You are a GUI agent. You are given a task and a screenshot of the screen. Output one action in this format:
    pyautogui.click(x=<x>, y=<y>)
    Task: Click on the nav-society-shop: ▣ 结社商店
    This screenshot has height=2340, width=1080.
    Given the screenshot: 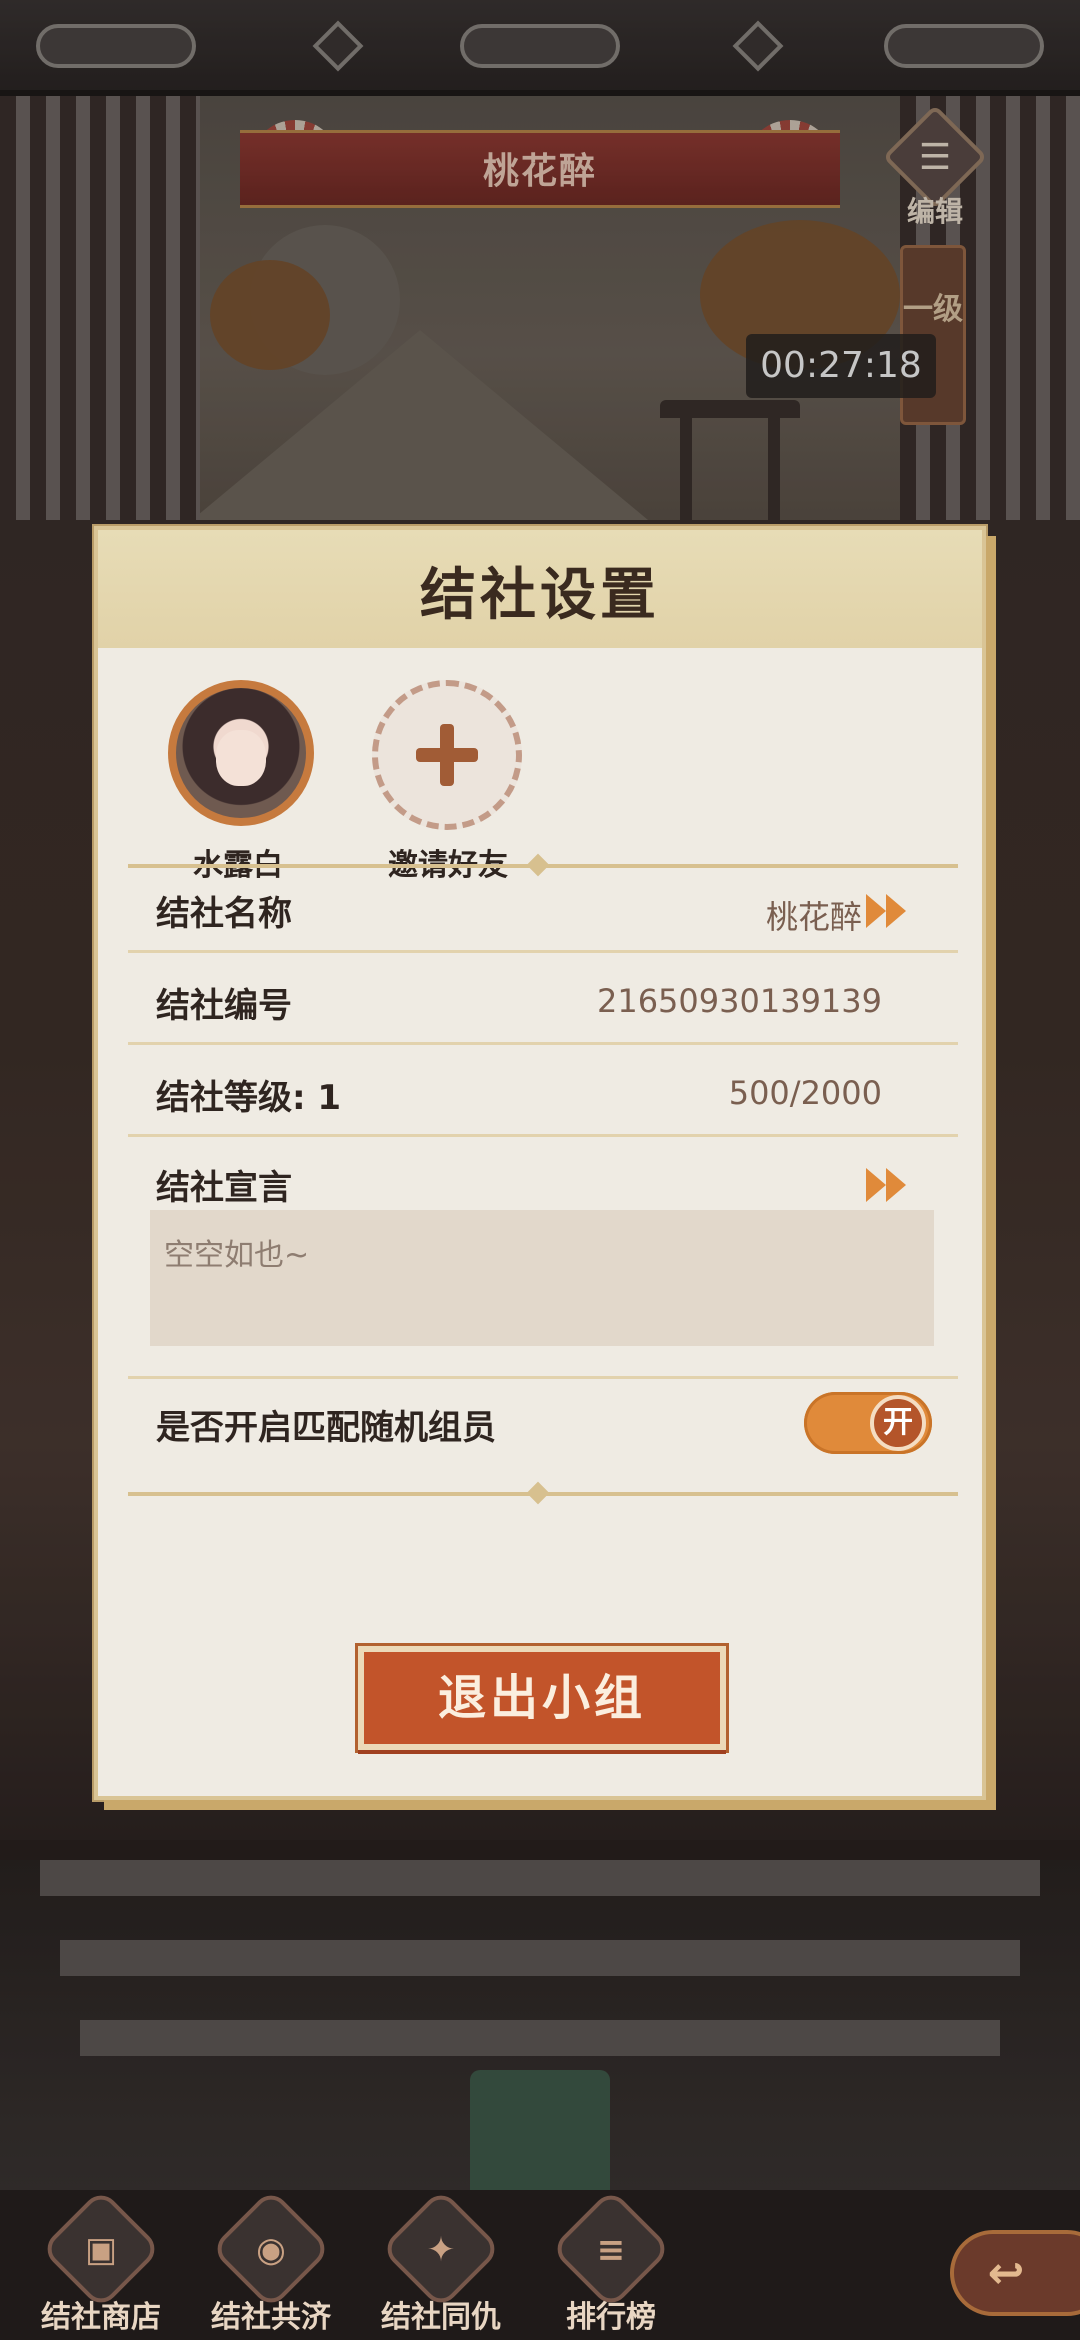 What is the action you would take?
    pyautogui.click(x=101, y=2263)
    